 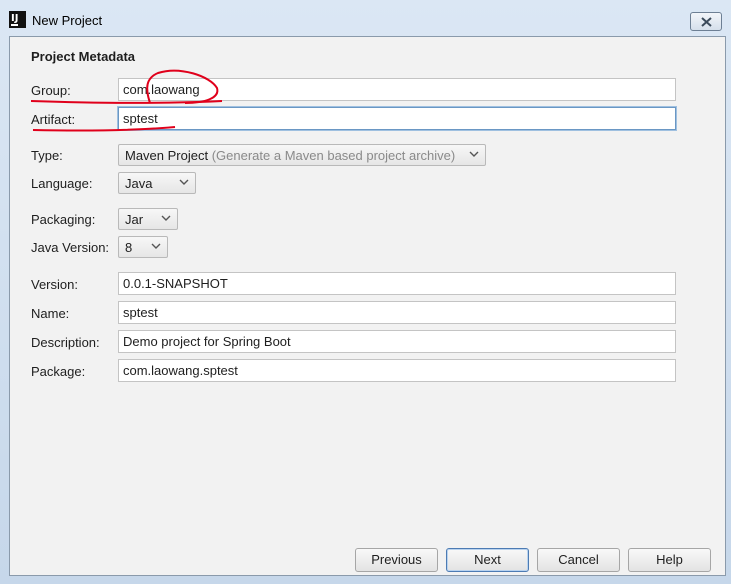 What do you see at coordinates (143, 247) in the screenshot?
I see `java-version-select: 8` at bounding box center [143, 247].